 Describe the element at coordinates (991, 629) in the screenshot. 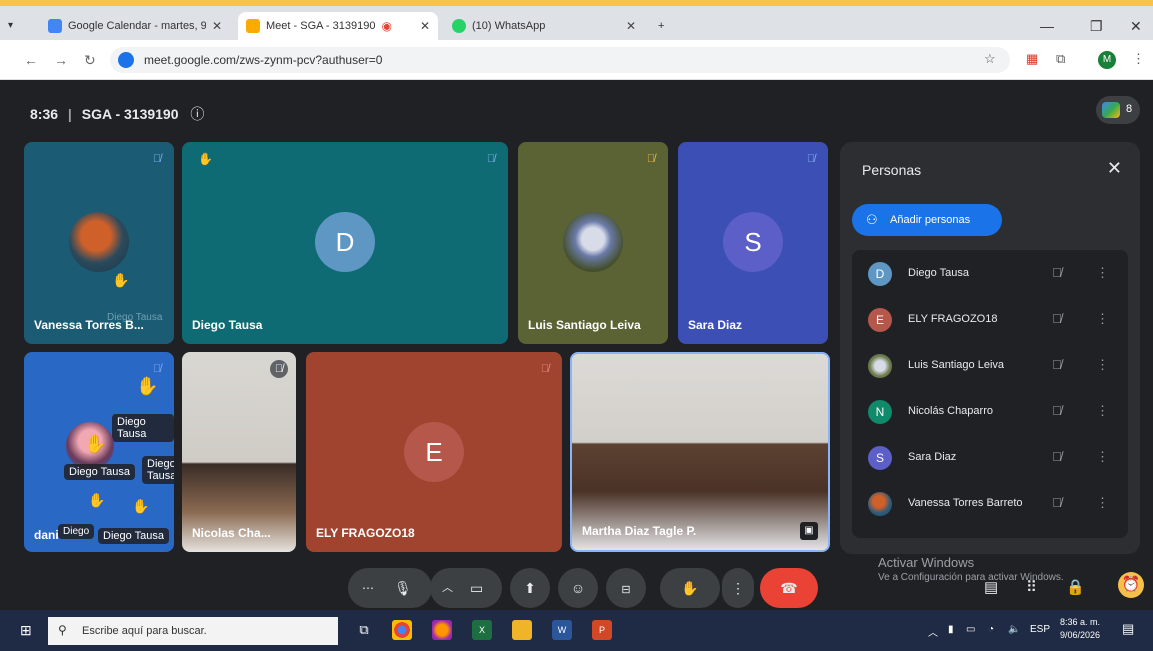

I see `network-icon: ◔` at that location.